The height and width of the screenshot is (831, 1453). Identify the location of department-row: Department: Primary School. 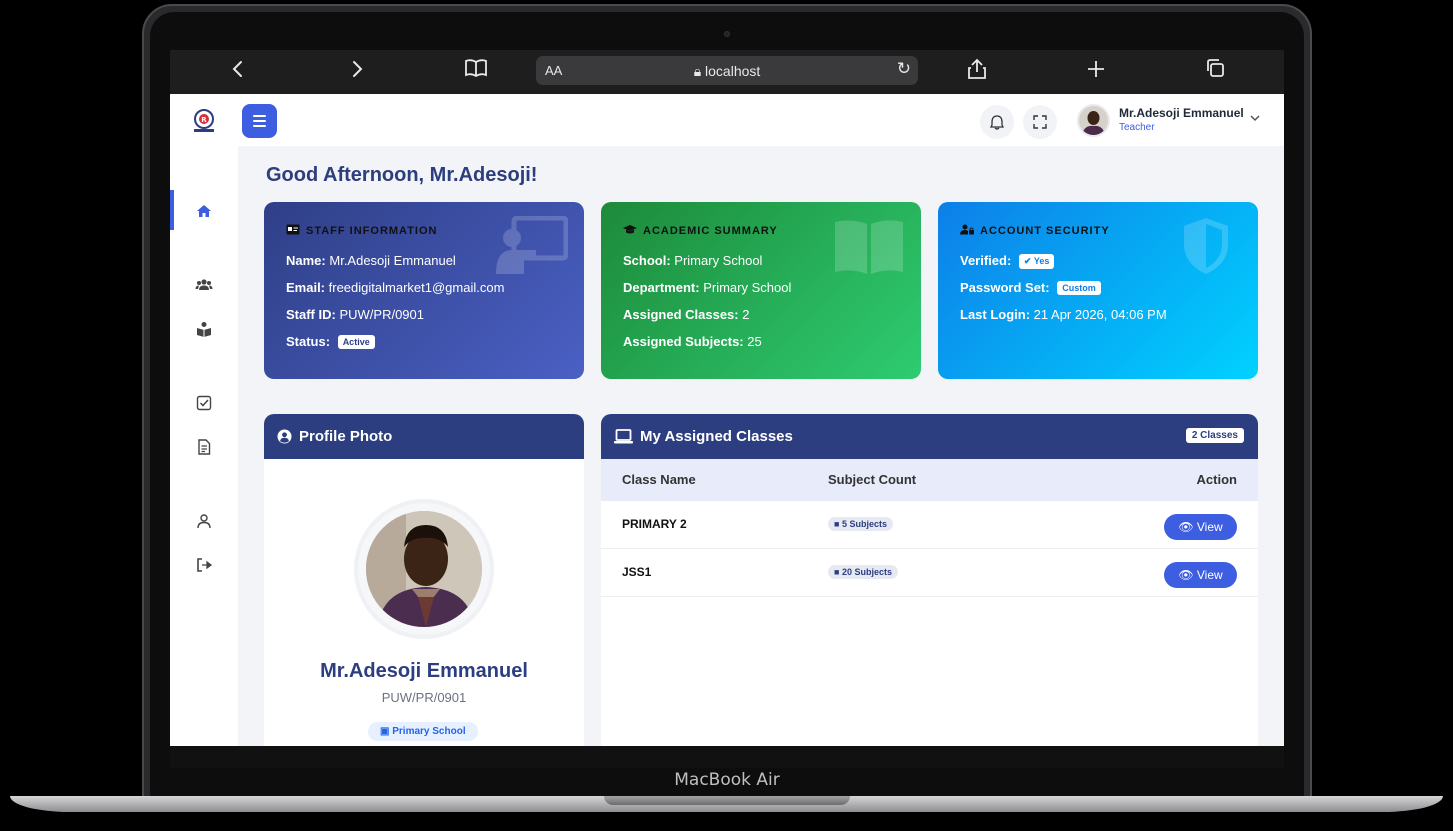
(707, 287).